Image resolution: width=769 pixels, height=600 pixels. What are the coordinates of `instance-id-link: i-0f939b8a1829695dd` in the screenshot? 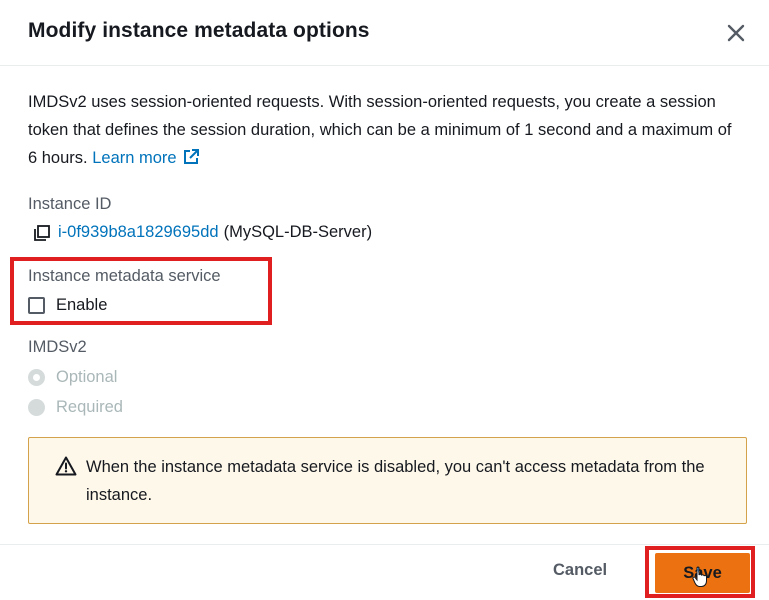 It's located at (138, 232).